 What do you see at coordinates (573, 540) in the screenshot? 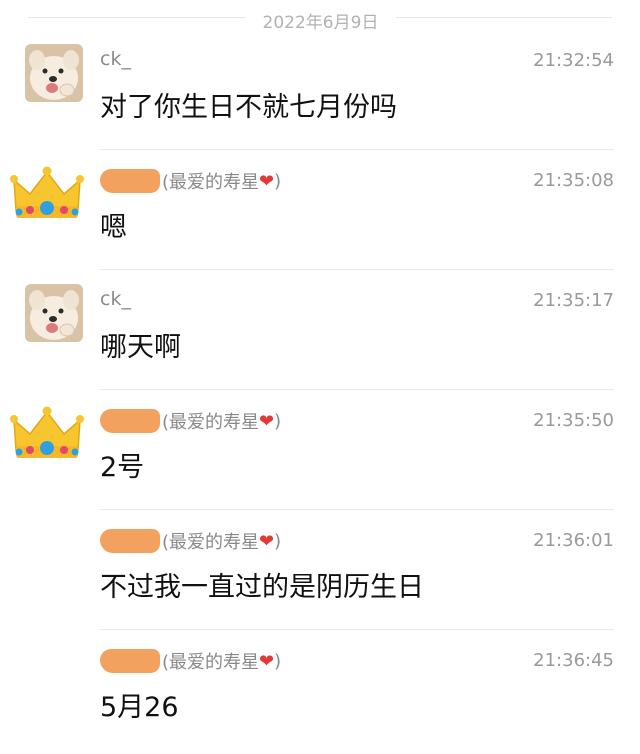
I see `message-time: 21:36:01` at bounding box center [573, 540].